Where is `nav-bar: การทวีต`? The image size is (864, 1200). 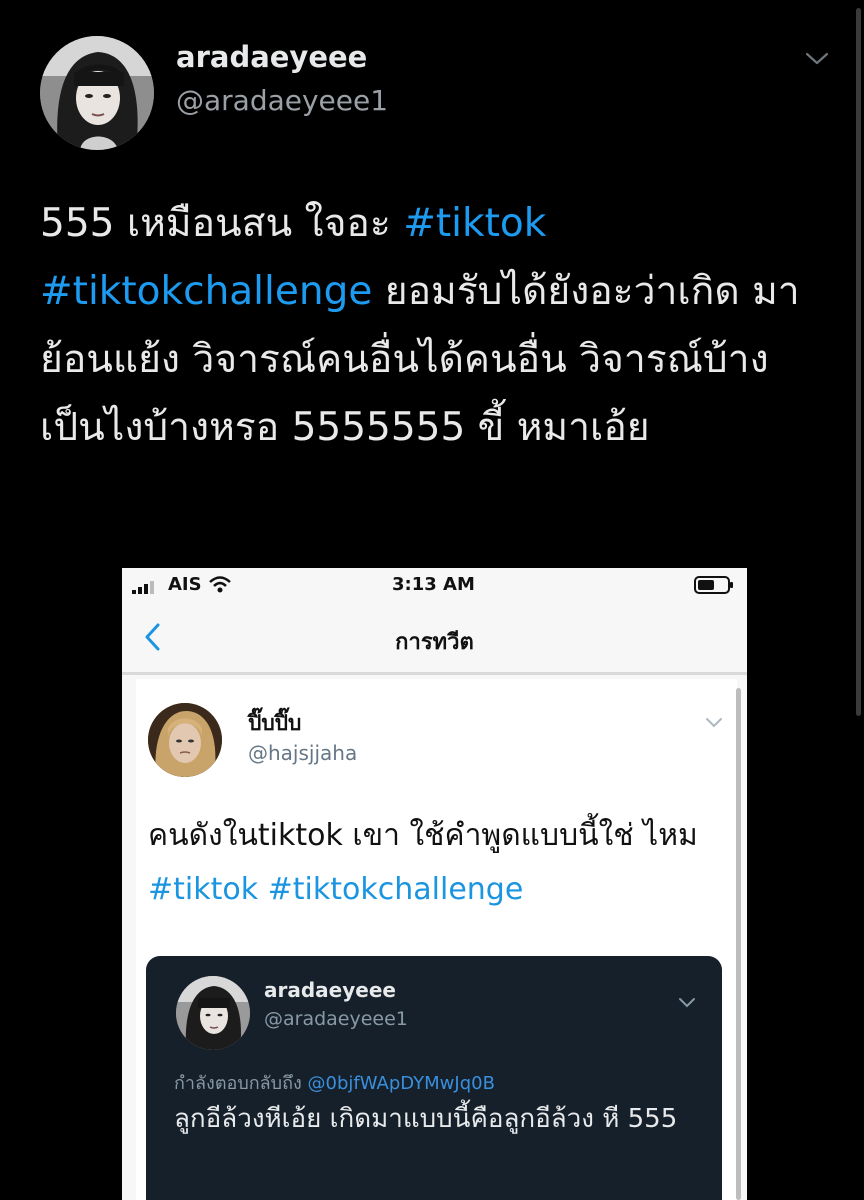 nav-bar: การทวีต is located at coordinates (434, 637).